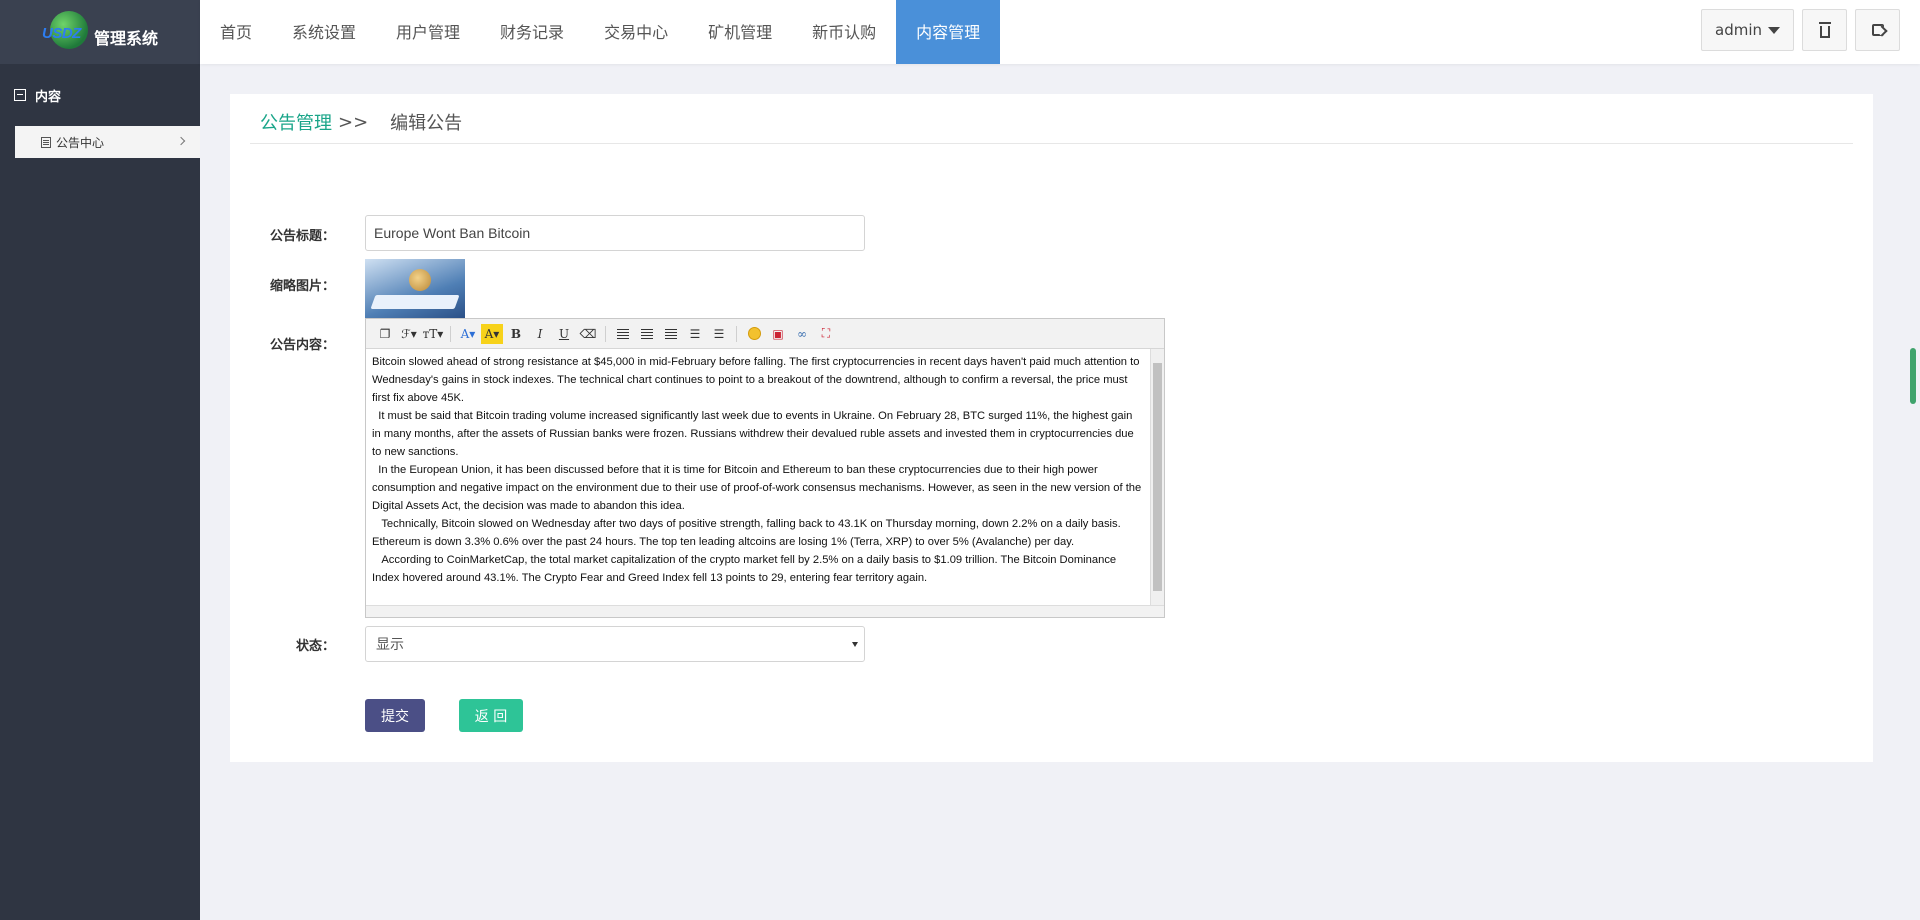  I want to click on editor-toolbar: ❐ ℱ▾ тT▾ A▾ A▾ B I U ⌫ ☰ ☰ ▣ ∞ ⛶, so click(765, 334).